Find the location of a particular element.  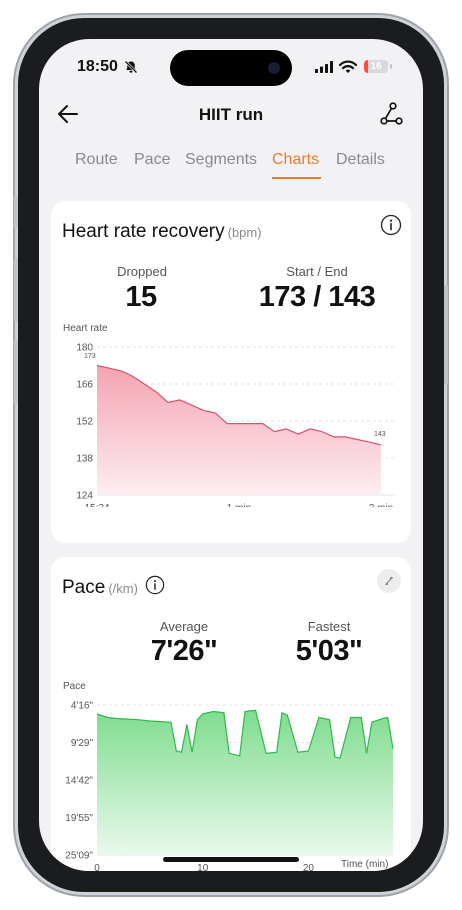

power-button is located at coordinates (446, 335).